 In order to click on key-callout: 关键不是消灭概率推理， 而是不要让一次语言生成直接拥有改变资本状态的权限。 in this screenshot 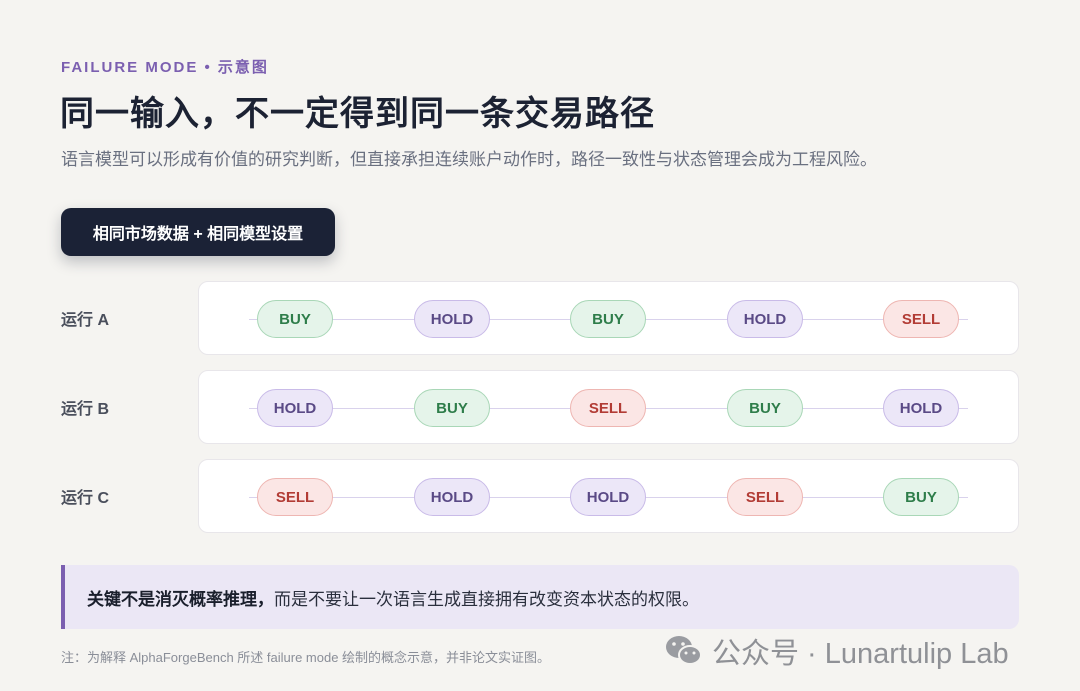, I will do `click(540, 597)`.